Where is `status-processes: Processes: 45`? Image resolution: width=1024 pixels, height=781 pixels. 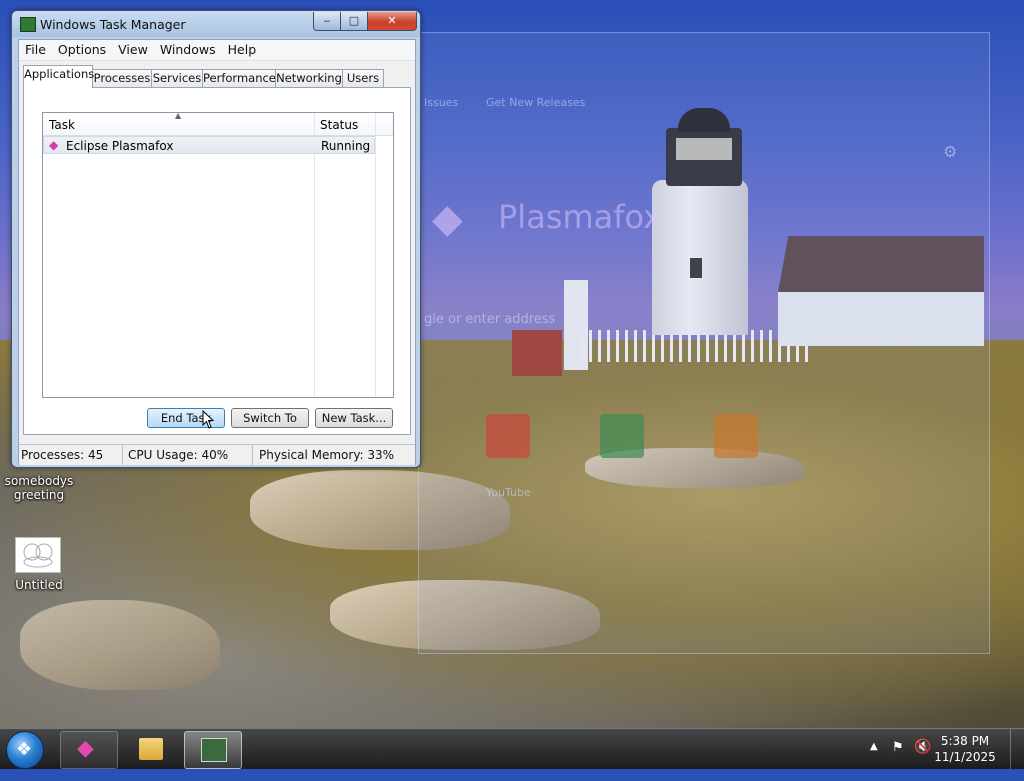
status-processes: Processes: 45 is located at coordinates (62, 455).